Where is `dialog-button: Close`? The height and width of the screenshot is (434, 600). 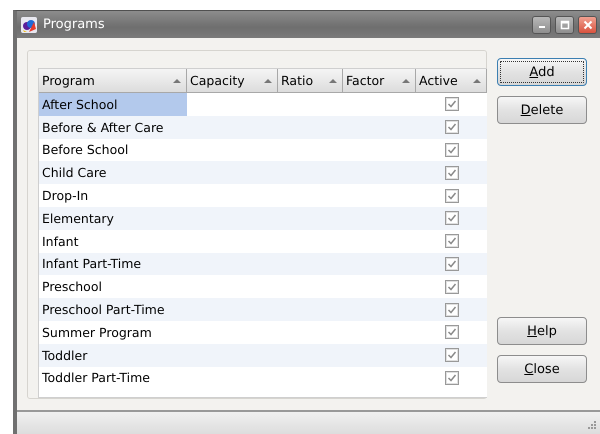 dialog-button: Close is located at coordinates (542, 369).